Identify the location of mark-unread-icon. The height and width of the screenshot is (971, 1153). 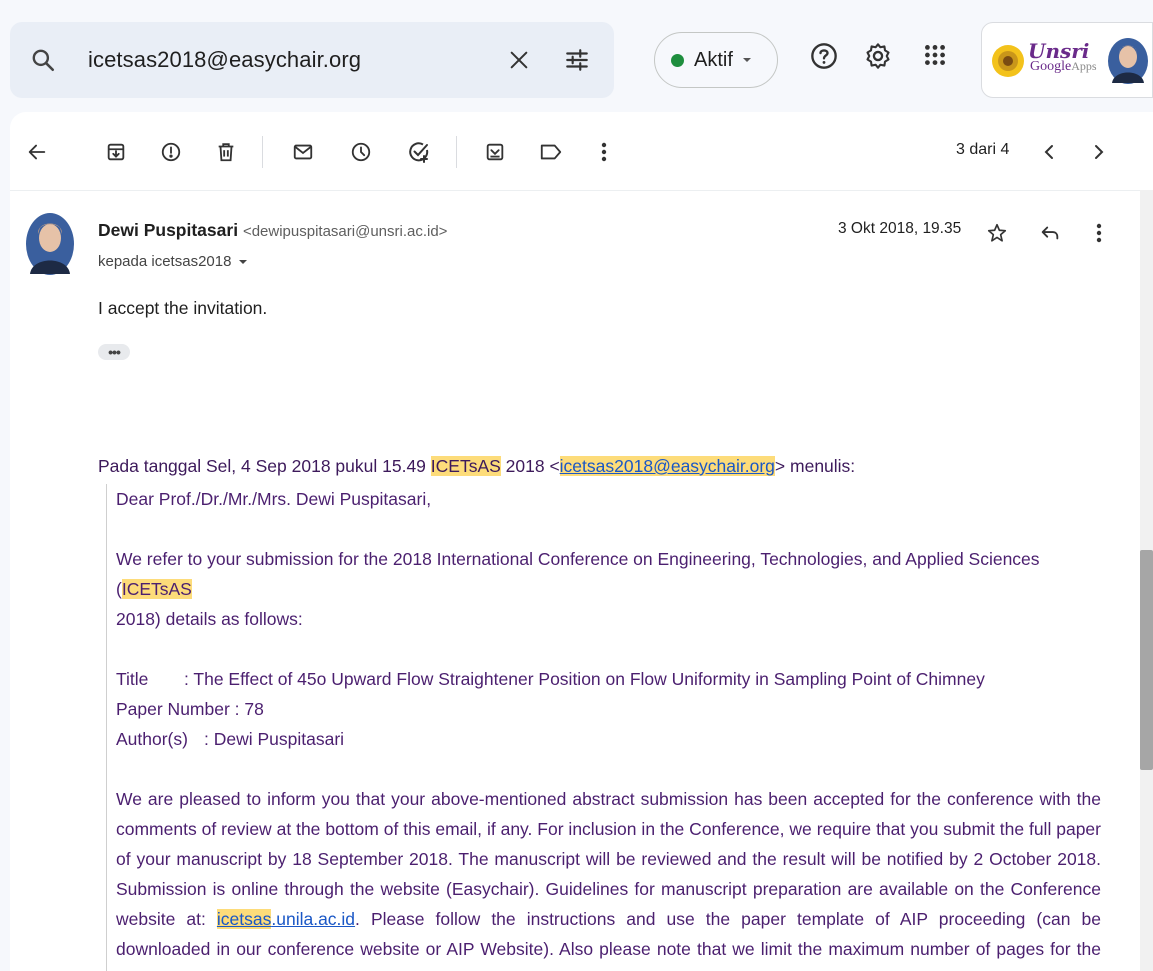
(303, 152).